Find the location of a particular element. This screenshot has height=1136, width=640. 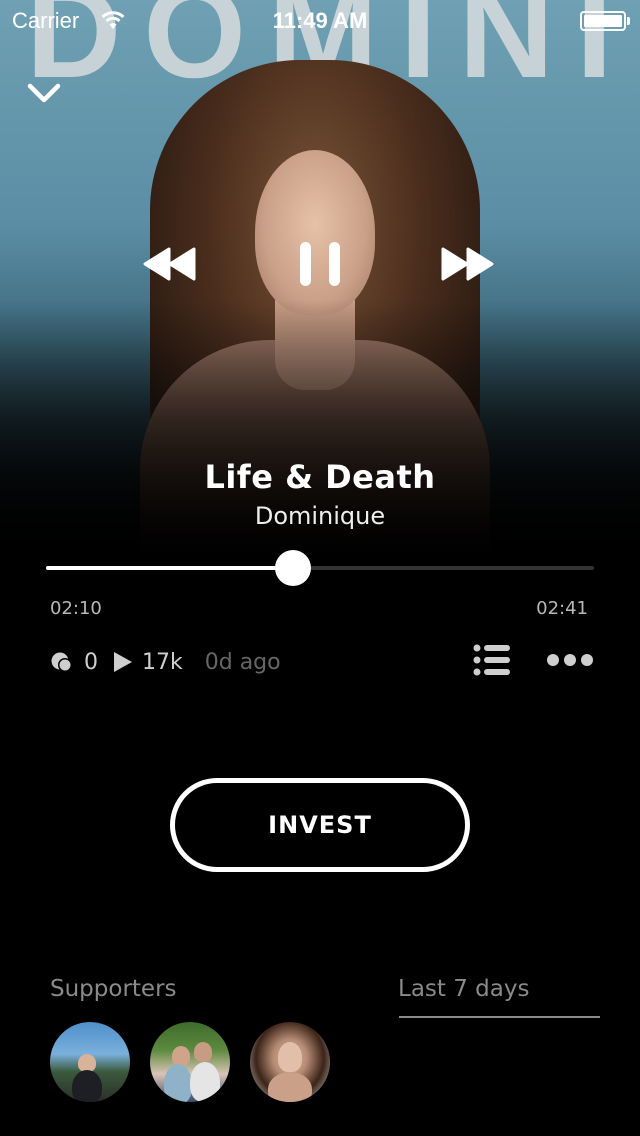

range-underline is located at coordinates (499, 1017).